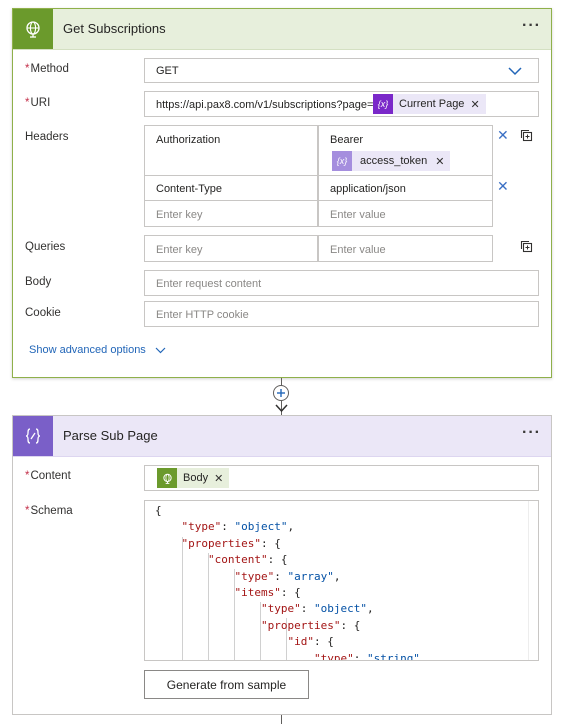 The image size is (582, 724). Describe the element at coordinates (158, 510) in the screenshot. I see `schema-line: {` at that location.